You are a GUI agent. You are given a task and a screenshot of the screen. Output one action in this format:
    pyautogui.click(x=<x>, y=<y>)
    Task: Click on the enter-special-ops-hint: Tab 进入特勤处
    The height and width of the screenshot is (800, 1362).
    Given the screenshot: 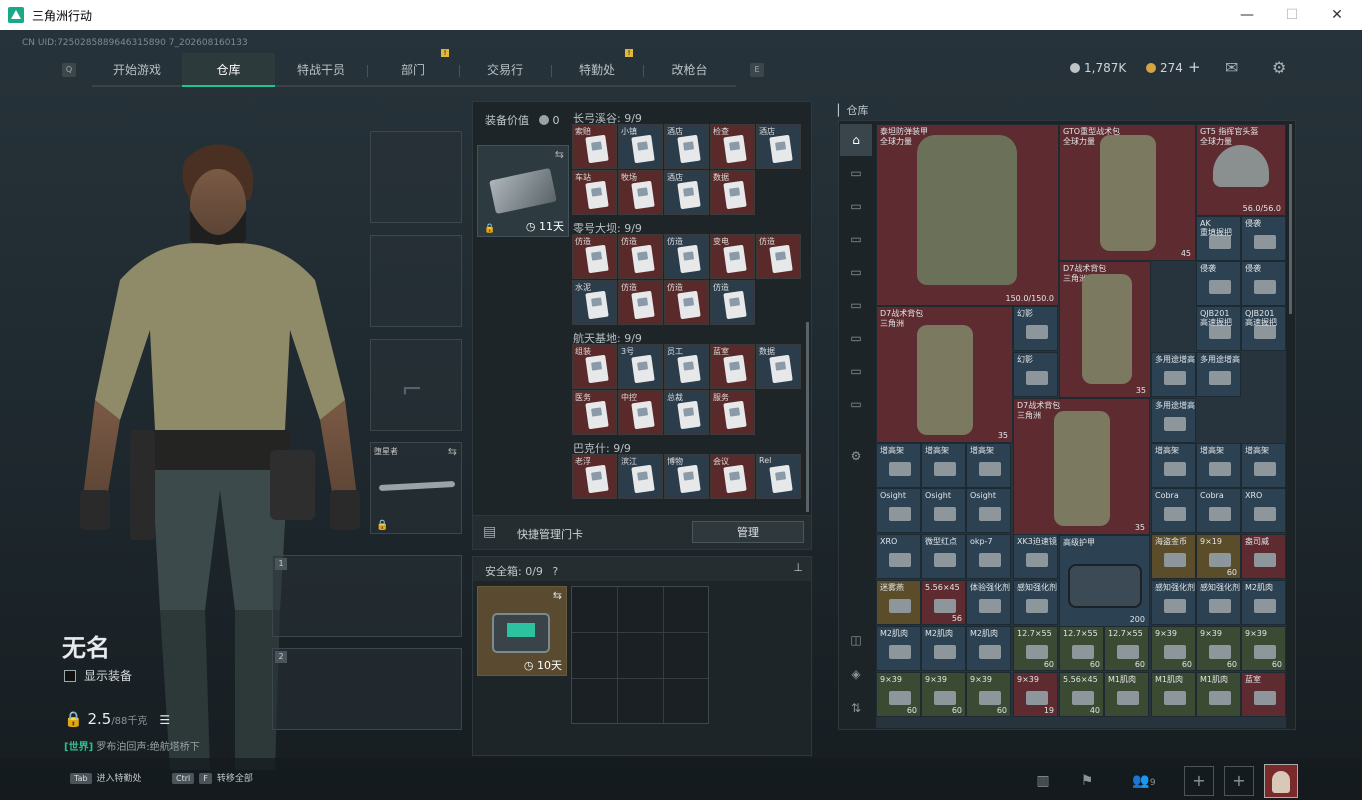 What is the action you would take?
    pyautogui.click(x=106, y=777)
    